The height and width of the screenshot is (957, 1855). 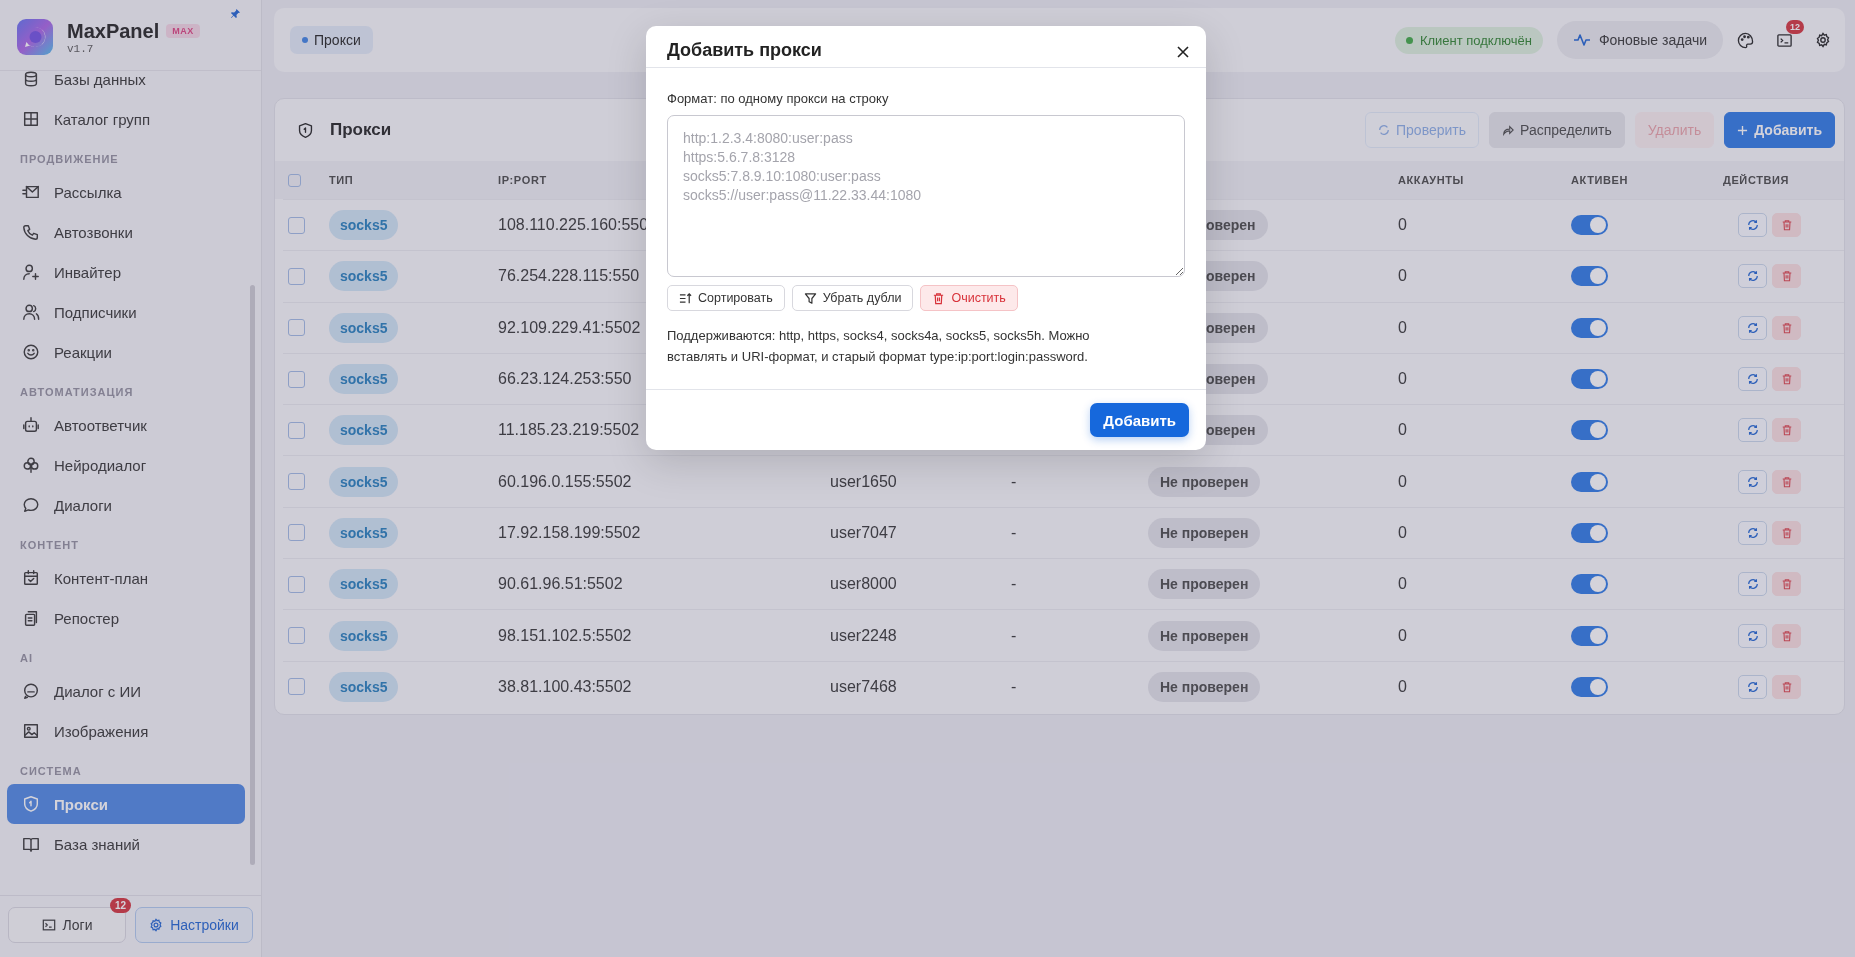 I want to click on sidebar-item: Нейродиалог, so click(x=126, y=465).